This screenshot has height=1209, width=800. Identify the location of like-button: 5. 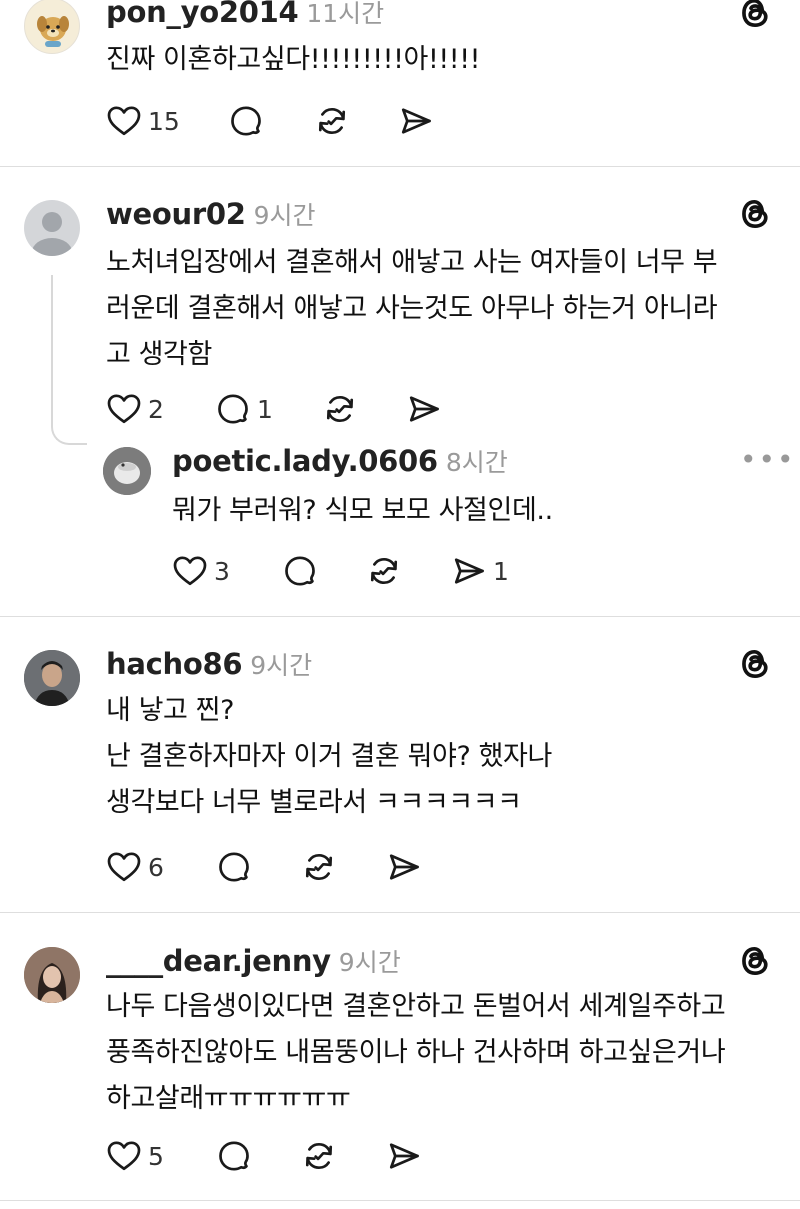
(135, 1156).